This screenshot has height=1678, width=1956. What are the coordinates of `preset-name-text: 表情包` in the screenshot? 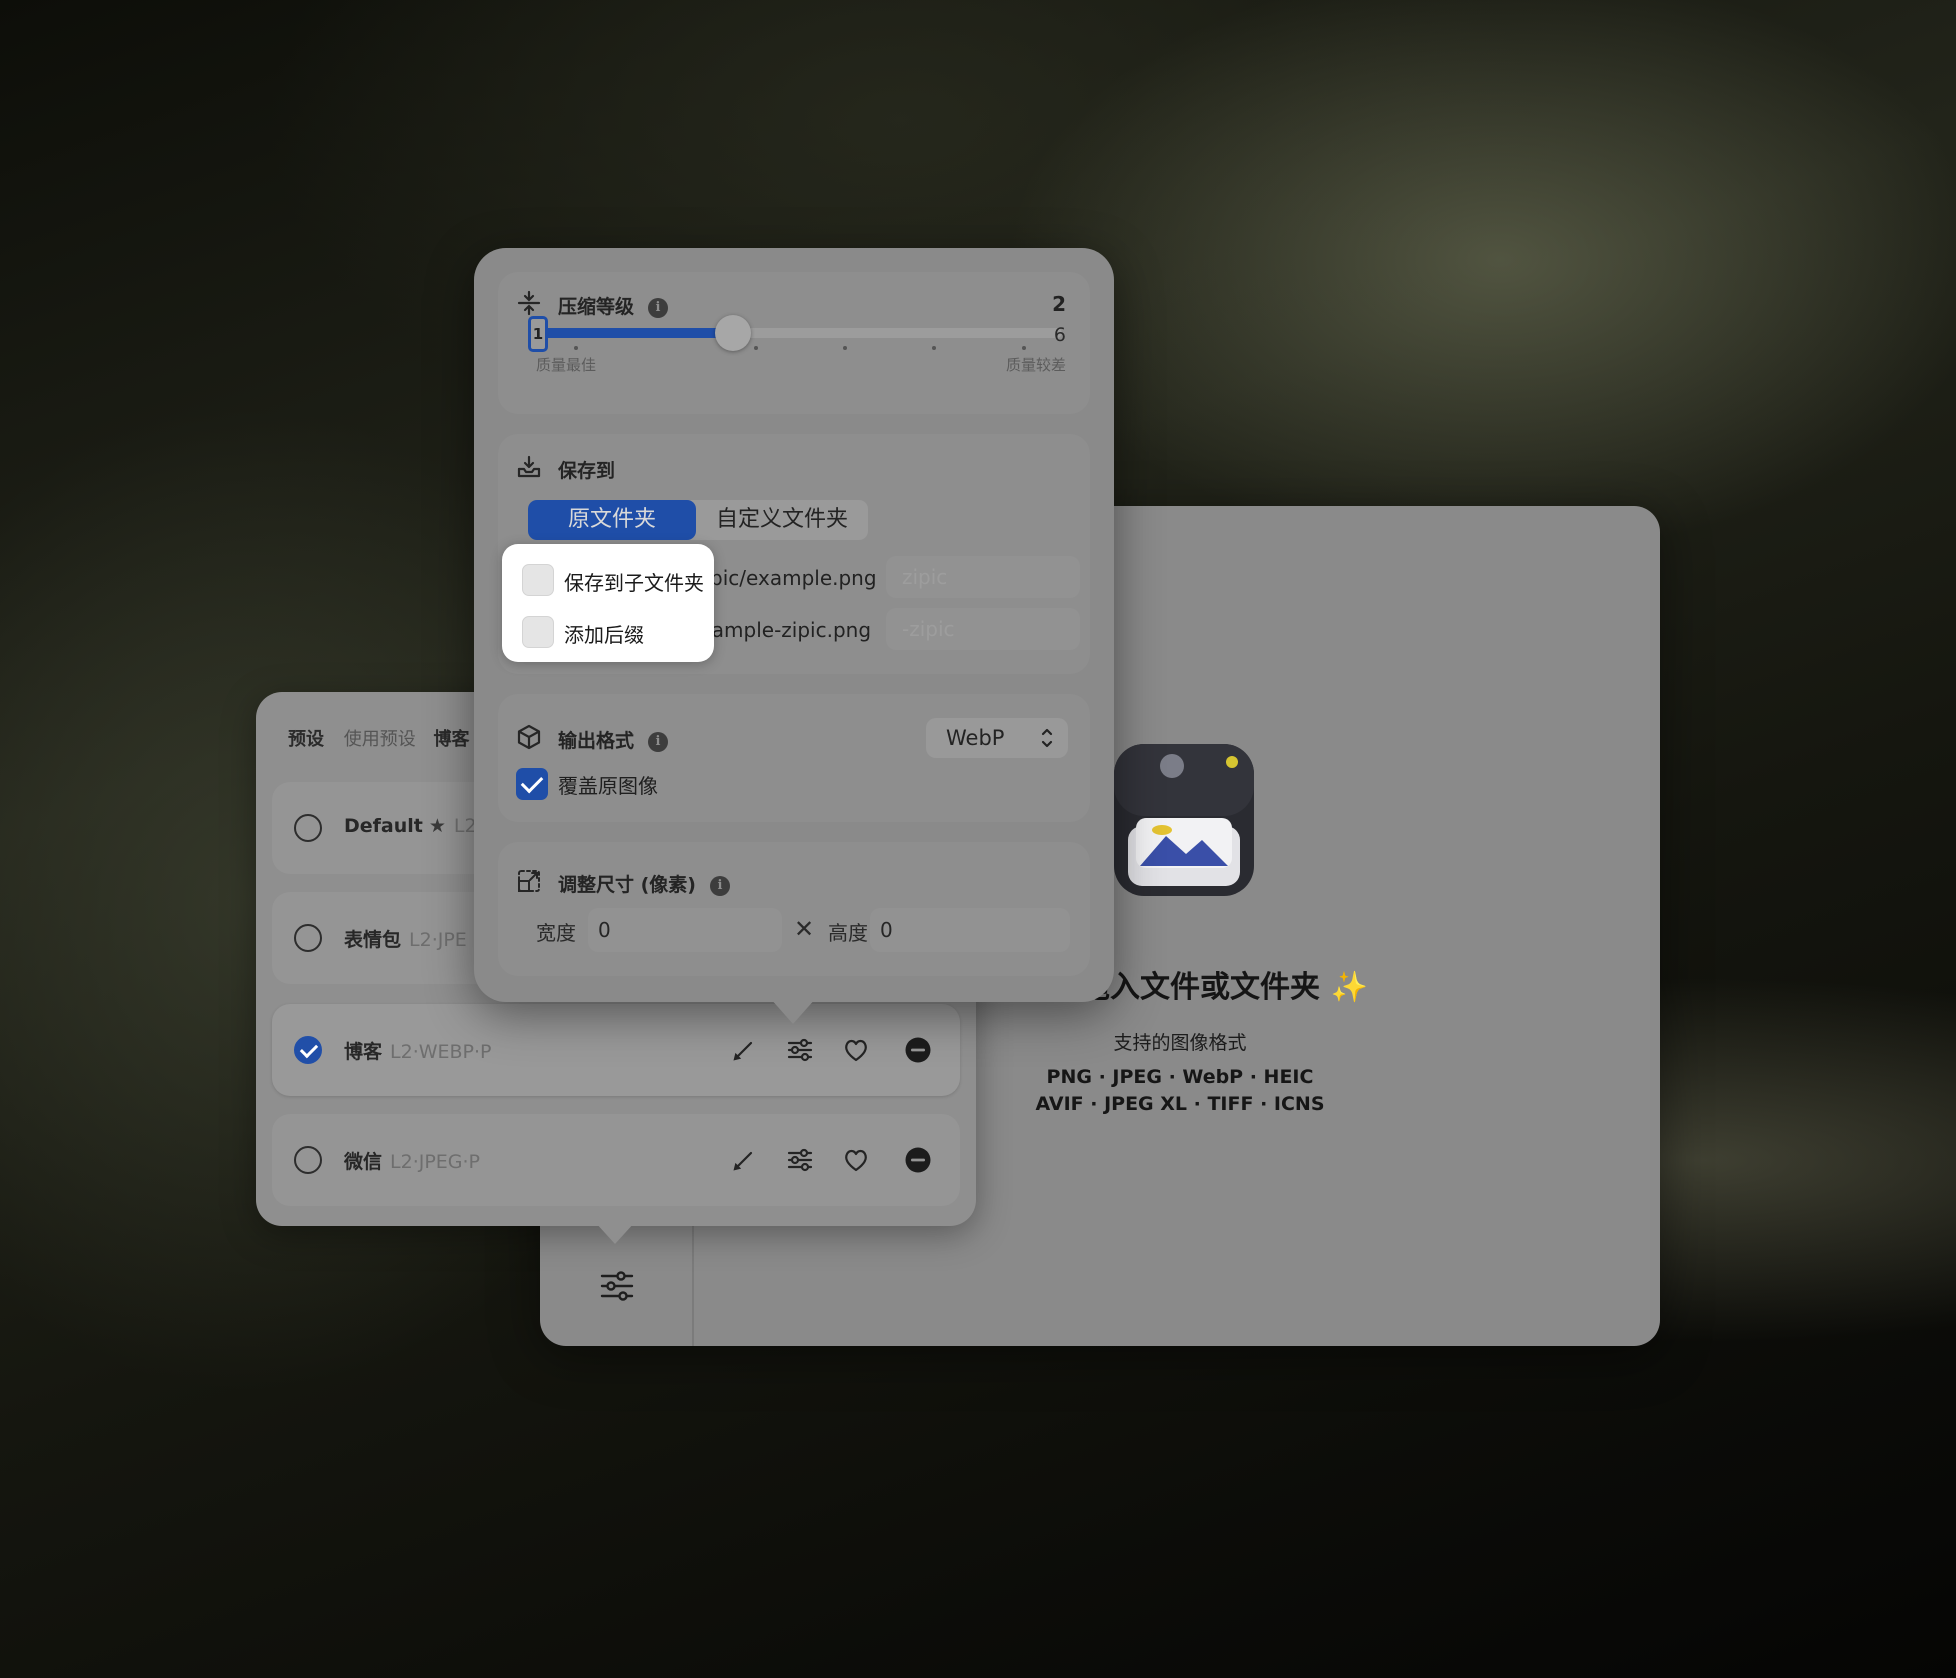 It's located at (373, 940).